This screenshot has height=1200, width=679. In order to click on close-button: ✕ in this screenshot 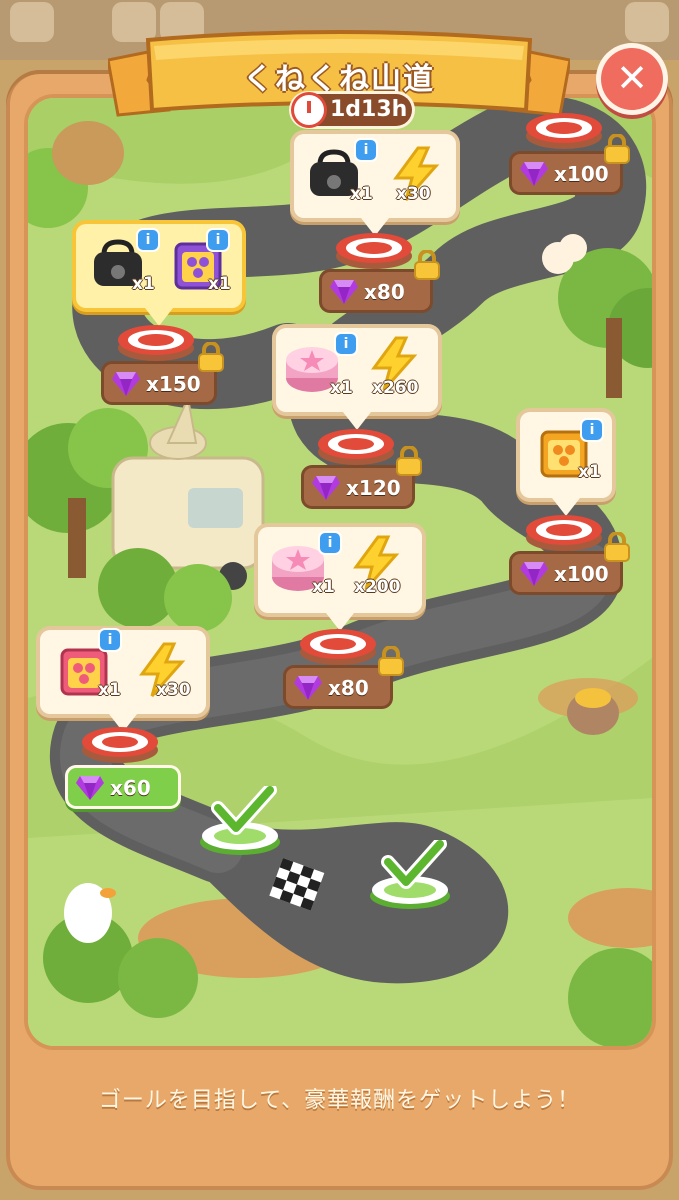, I will do `click(632, 79)`.